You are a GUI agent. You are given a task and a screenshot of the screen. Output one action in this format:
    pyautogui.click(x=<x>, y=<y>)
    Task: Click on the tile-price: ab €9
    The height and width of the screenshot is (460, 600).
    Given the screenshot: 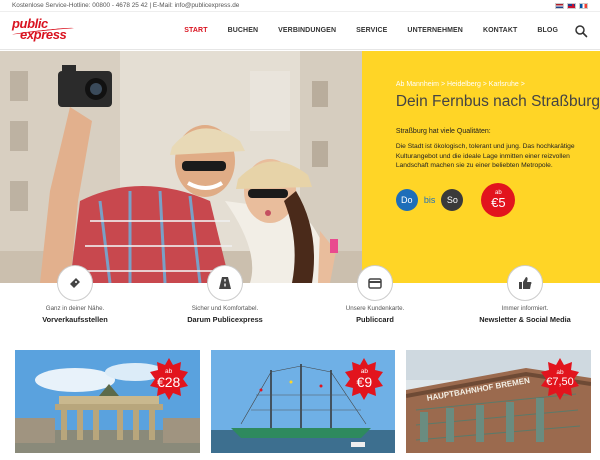 What is the action you would take?
    pyautogui.click(x=364, y=379)
    